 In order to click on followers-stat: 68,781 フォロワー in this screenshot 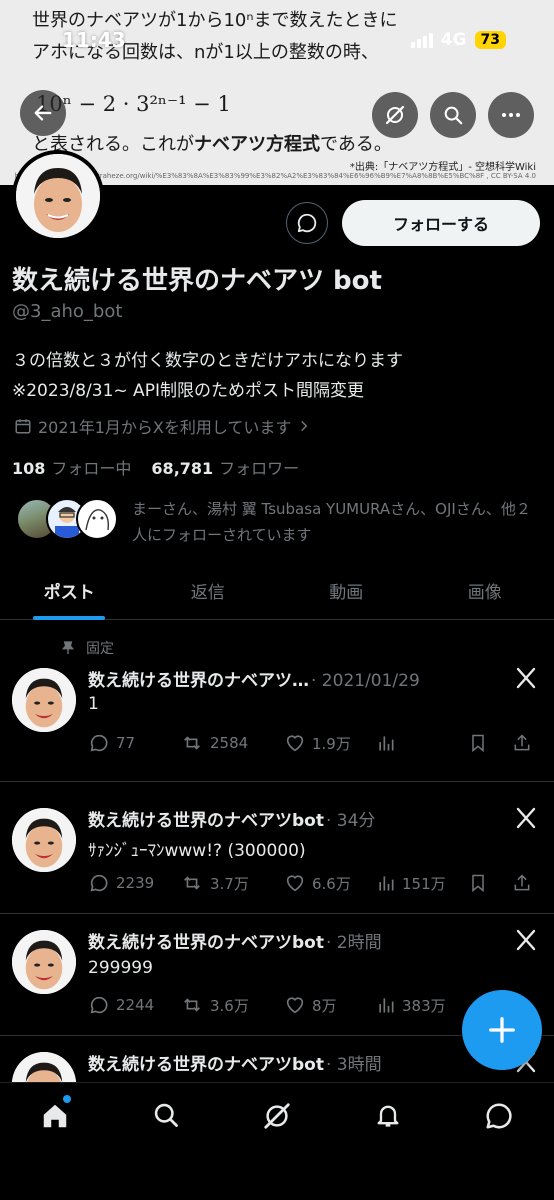, I will do `click(225, 467)`.